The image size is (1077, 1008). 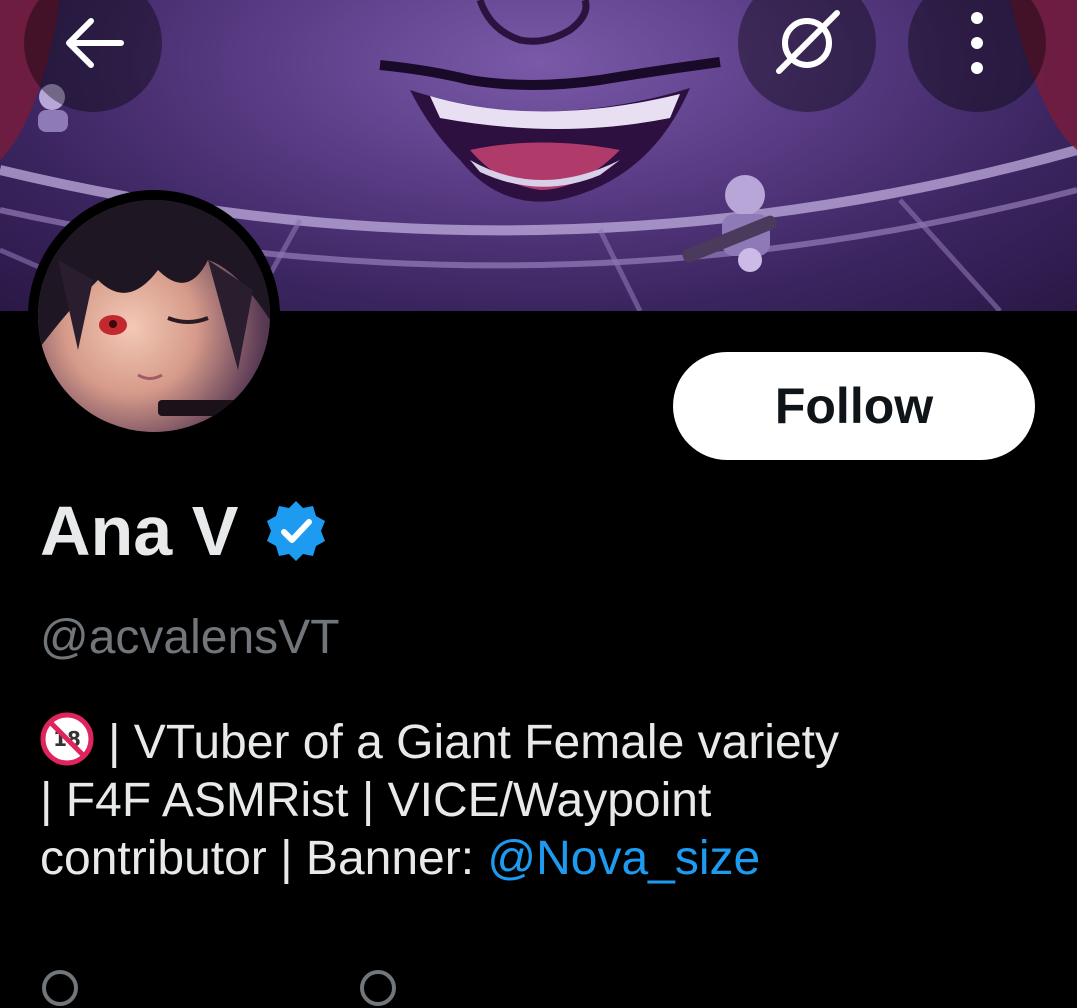 What do you see at coordinates (60, 988) in the screenshot?
I see `location-icon` at bounding box center [60, 988].